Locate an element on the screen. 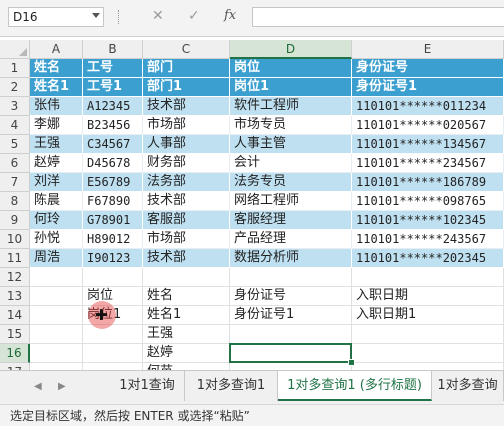 This screenshot has height=427, width=504. cell: 赵婷 is located at coordinates (186, 353).